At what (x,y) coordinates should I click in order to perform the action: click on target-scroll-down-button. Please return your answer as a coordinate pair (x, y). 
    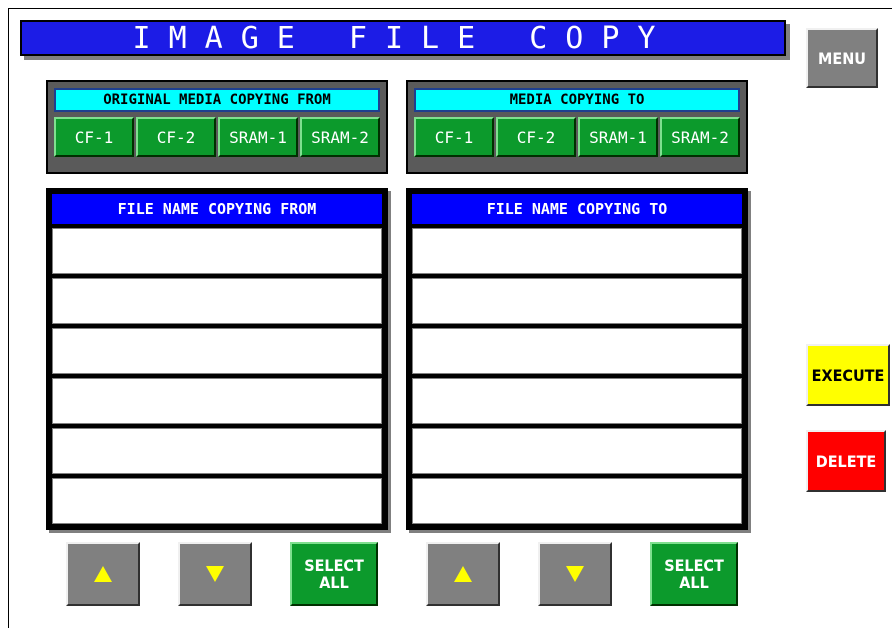
    Looking at the image, I should click on (575, 574).